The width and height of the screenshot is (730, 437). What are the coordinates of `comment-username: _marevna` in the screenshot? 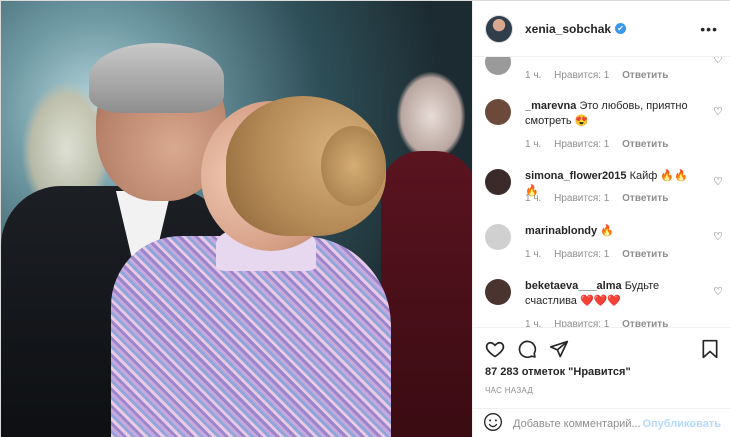 It's located at (550, 106).